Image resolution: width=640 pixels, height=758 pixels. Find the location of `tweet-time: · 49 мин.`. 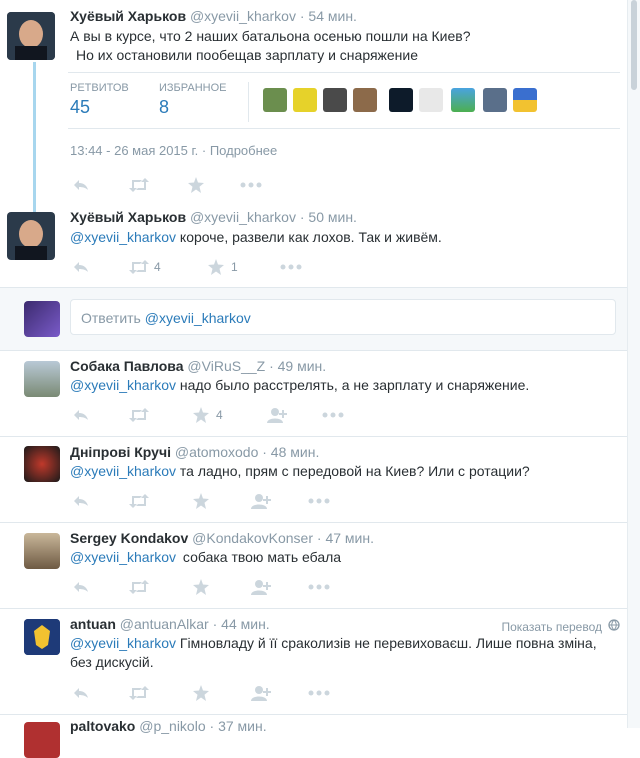

tweet-time: · 49 мин. is located at coordinates (297, 366).